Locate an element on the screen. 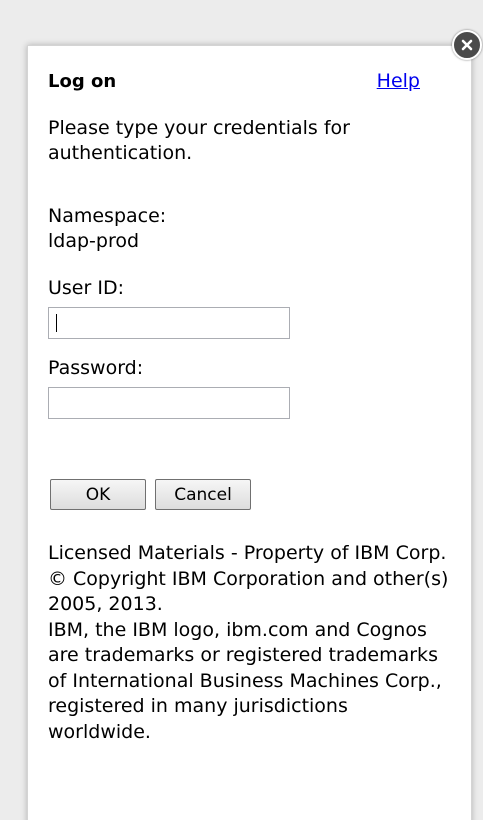 Image resolution: width=483 pixels, height=820 pixels. close-button is located at coordinates (467, 45).